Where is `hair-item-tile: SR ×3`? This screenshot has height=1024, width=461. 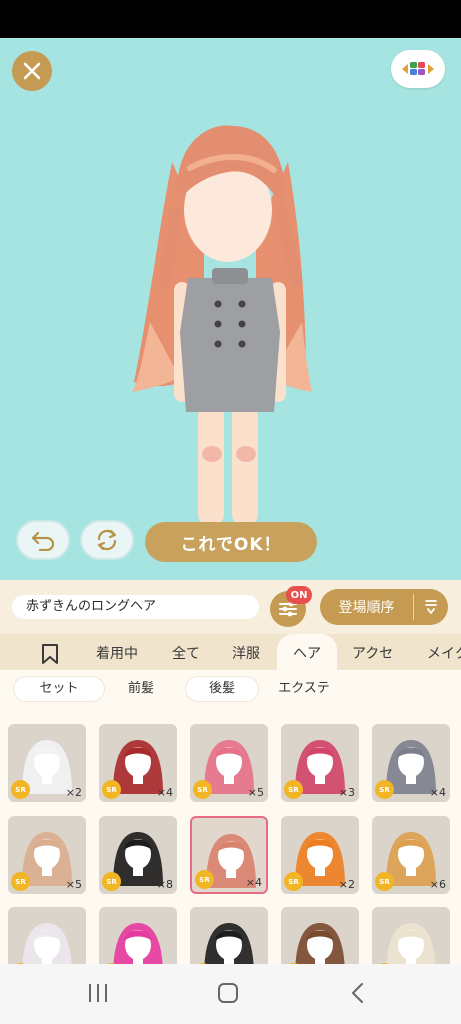
hair-item-tile: SR ×3 is located at coordinates (320, 763).